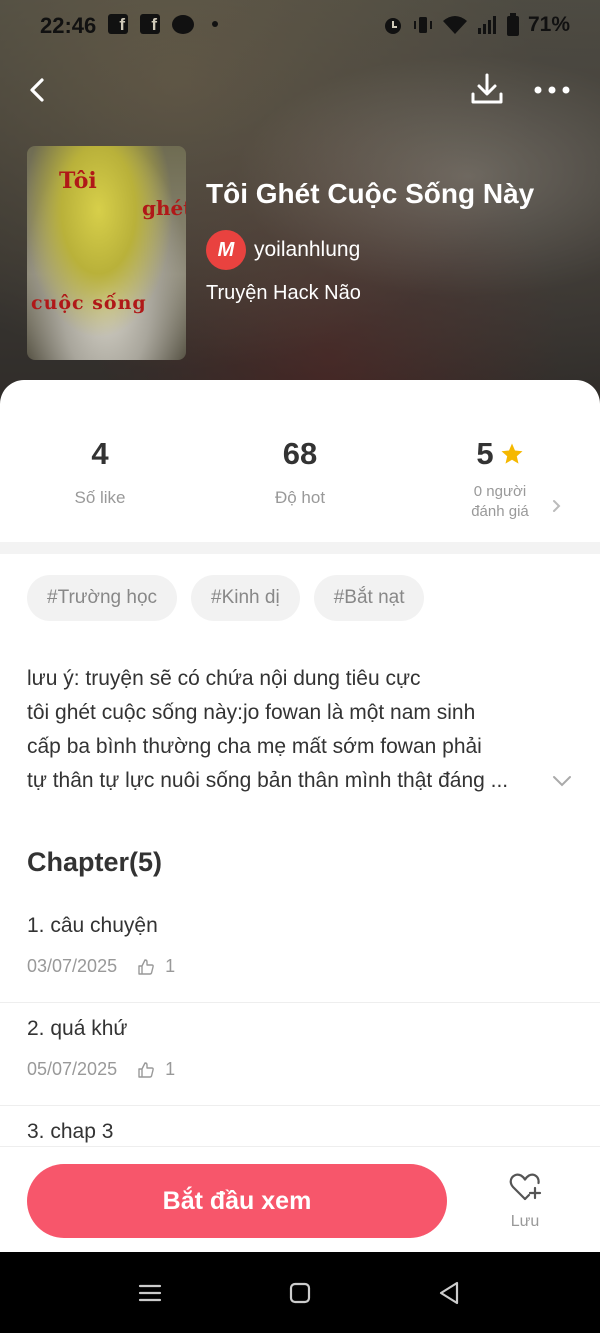 The width and height of the screenshot is (600, 1333). What do you see at coordinates (300, 26) in the screenshot?
I see `status-bar: 22:46 f f 71%` at bounding box center [300, 26].